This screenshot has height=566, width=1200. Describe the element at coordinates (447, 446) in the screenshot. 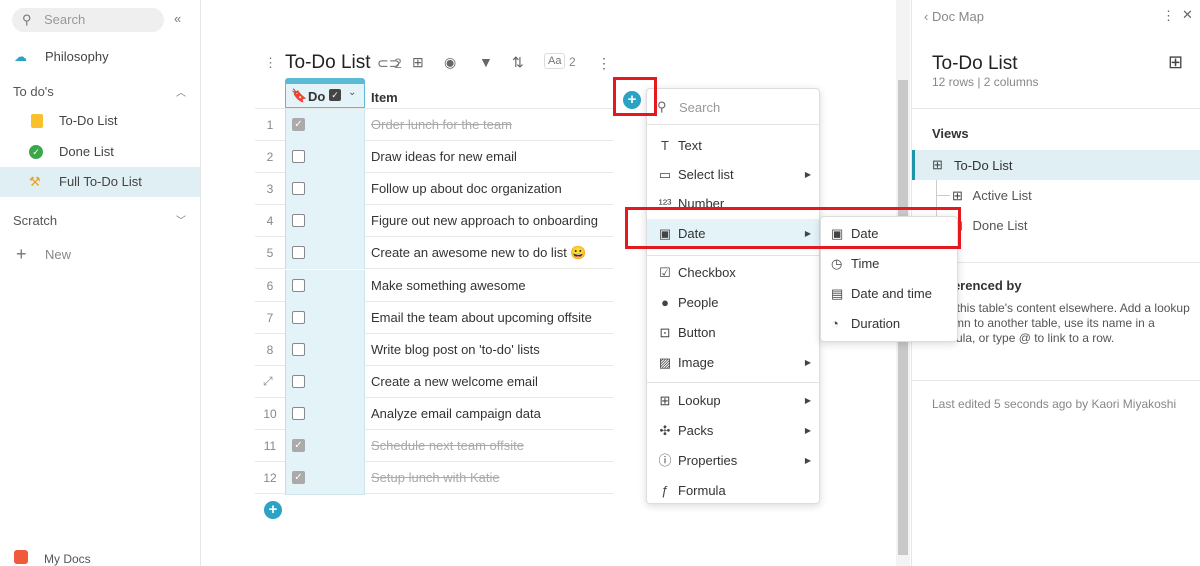

I see `item-cell: Schedule next team offsite` at that location.